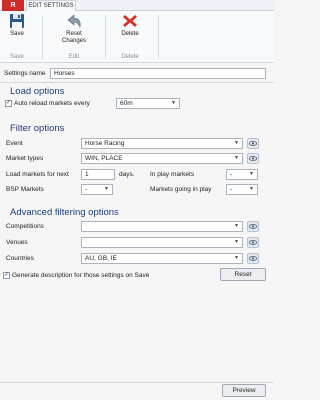 This screenshot has width=320, height=400. I want to click on going-in-play-label: Markets going in play, so click(181, 189).